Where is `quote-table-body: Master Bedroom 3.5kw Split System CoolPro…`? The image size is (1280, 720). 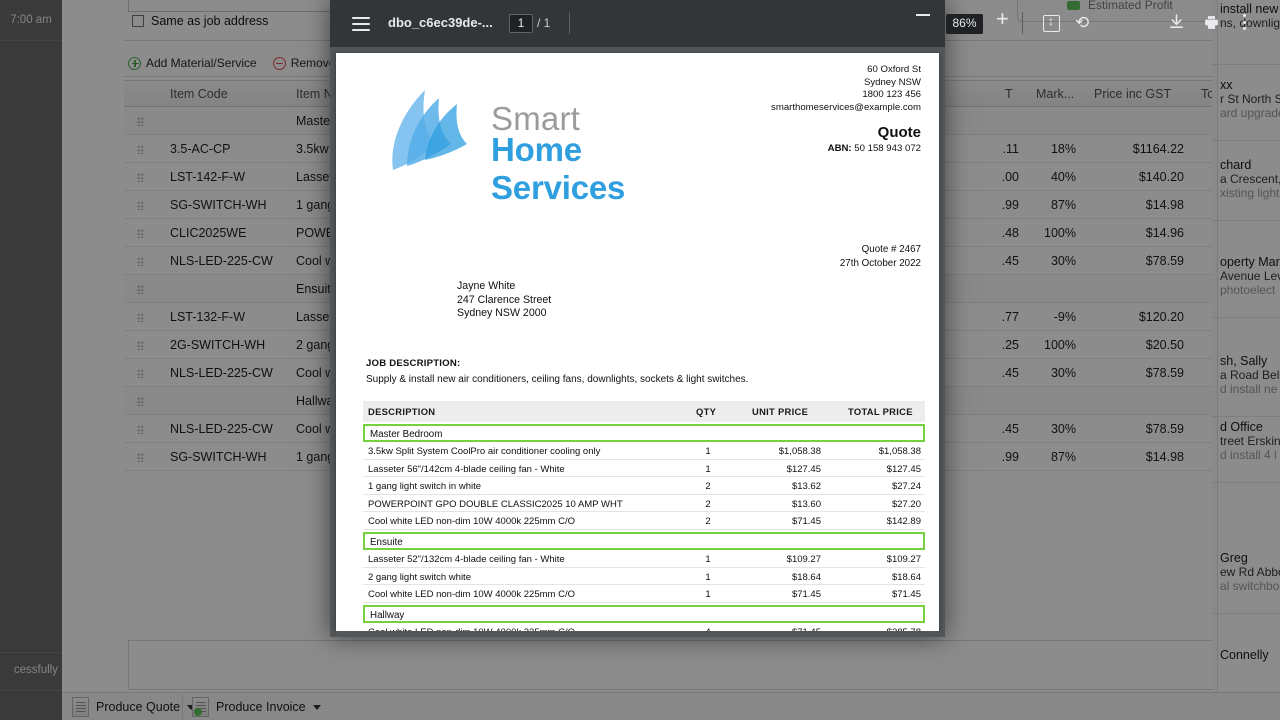
quote-table-body: Master Bedroom 3.5kw Split System CoolPro… is located at coordinates (644, 527).